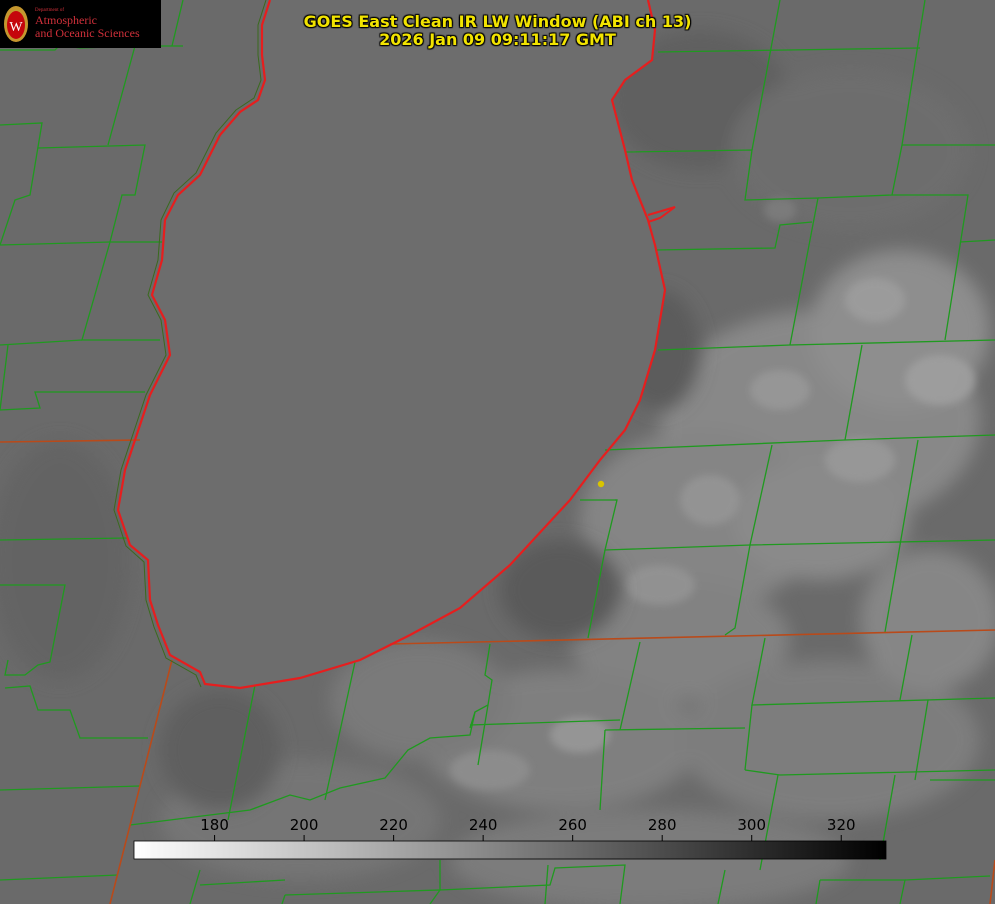  I want to click on site-marker-dot, so click(601, 484).